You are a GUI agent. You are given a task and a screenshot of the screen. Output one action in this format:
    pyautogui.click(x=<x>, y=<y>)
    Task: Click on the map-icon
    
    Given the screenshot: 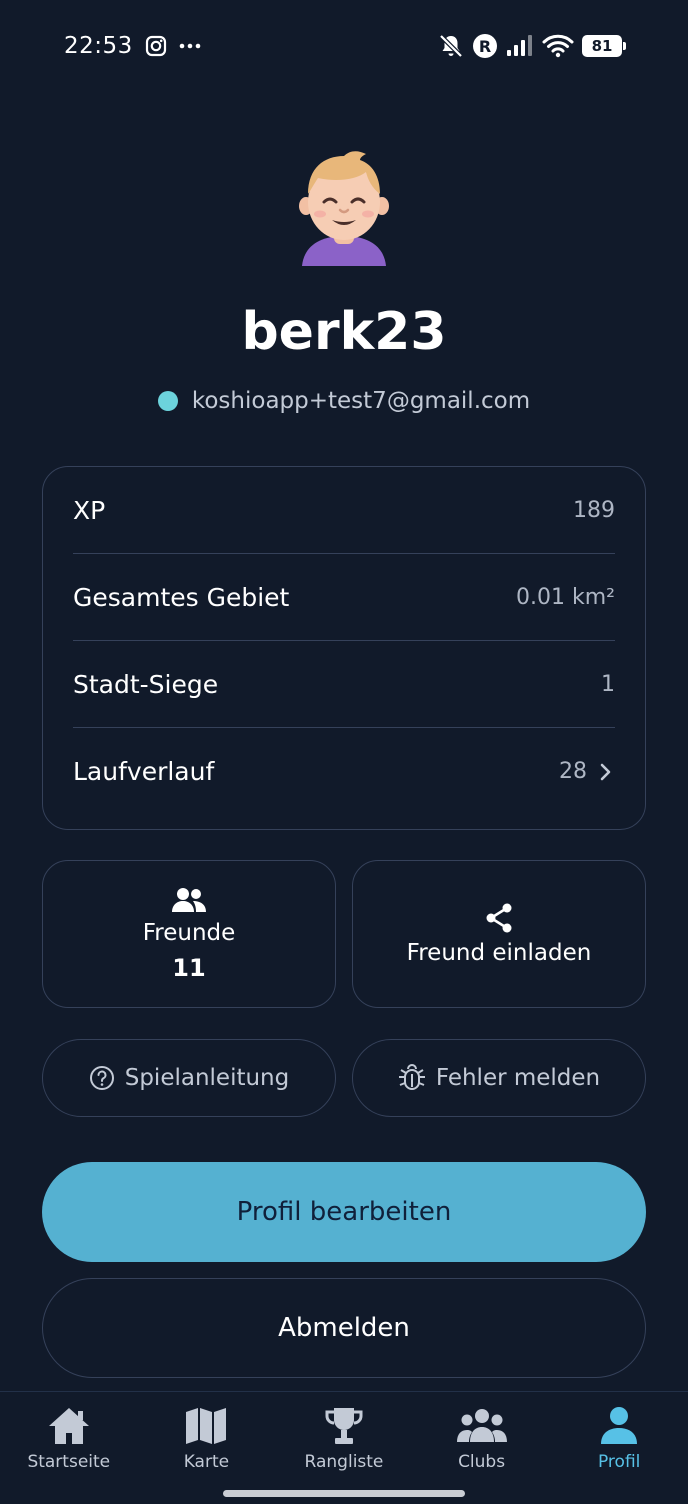 What is the action you would take?
    pyautogui.click(x=206, y=1426)
    